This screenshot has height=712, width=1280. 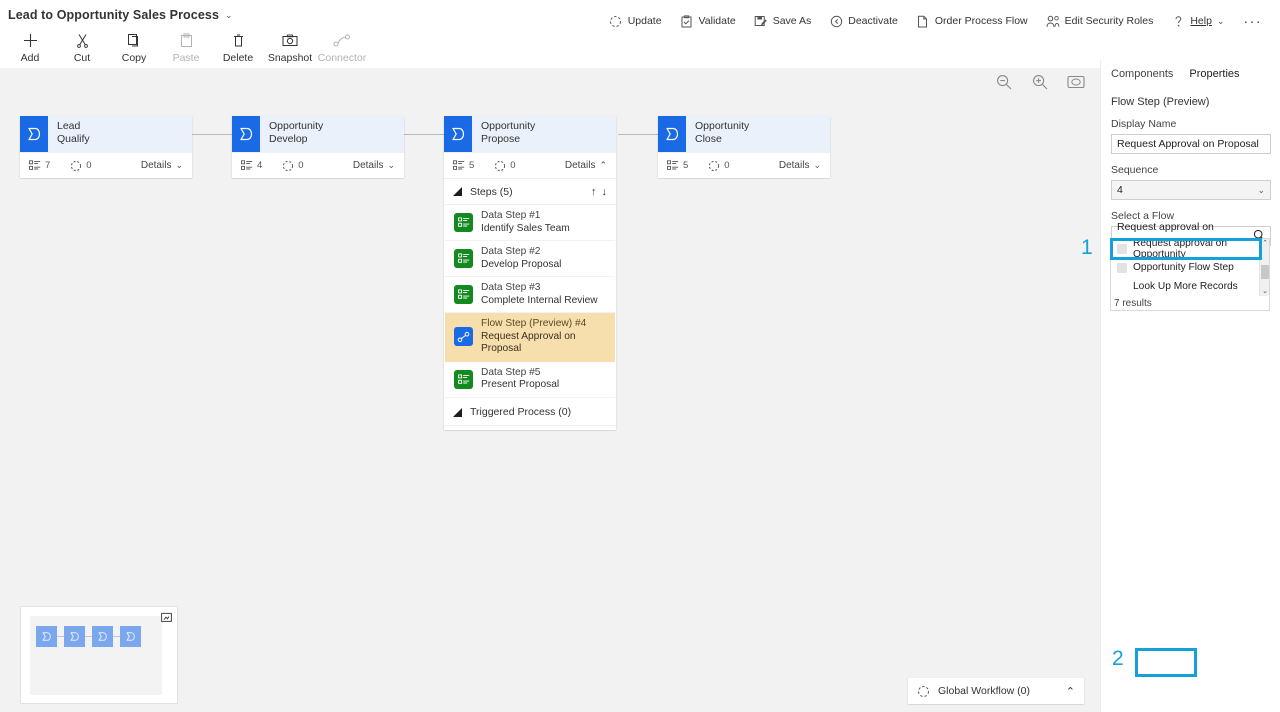 I want to click on step-type: Data Step #2, so click(x=511, y=251).